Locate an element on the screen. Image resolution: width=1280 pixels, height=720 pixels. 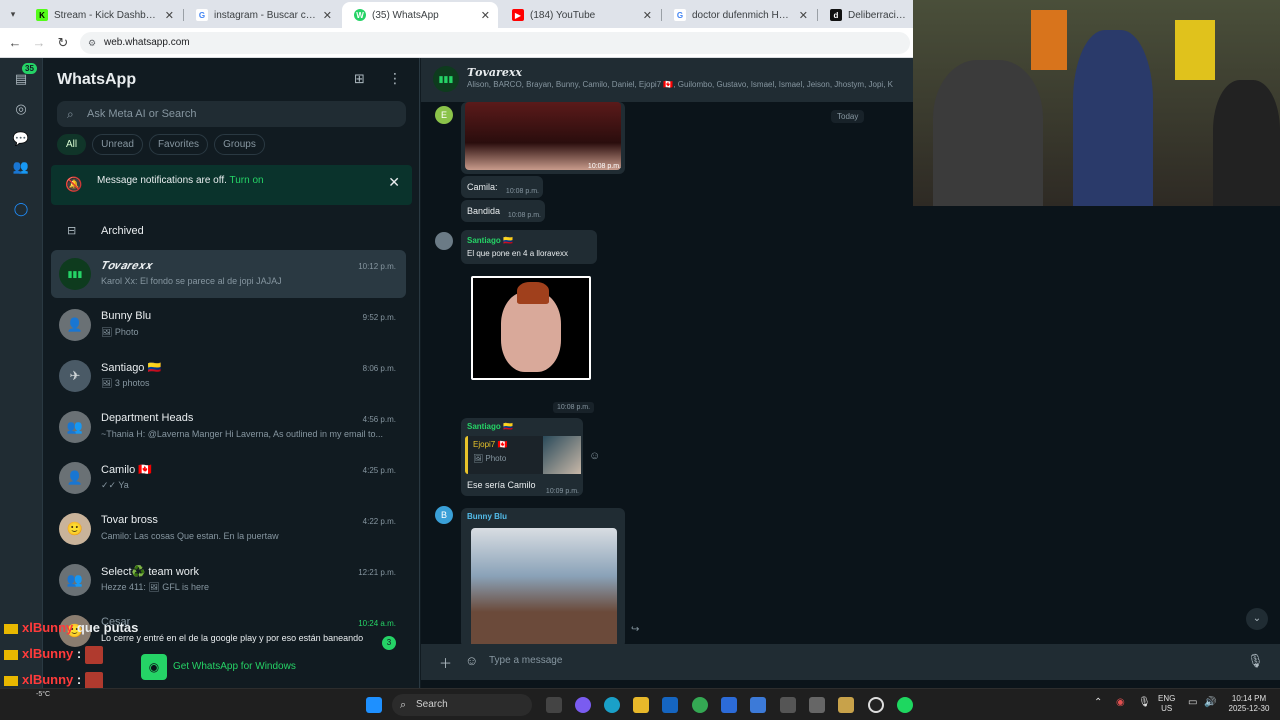
sticker-image is located at coordinates (531, 328).